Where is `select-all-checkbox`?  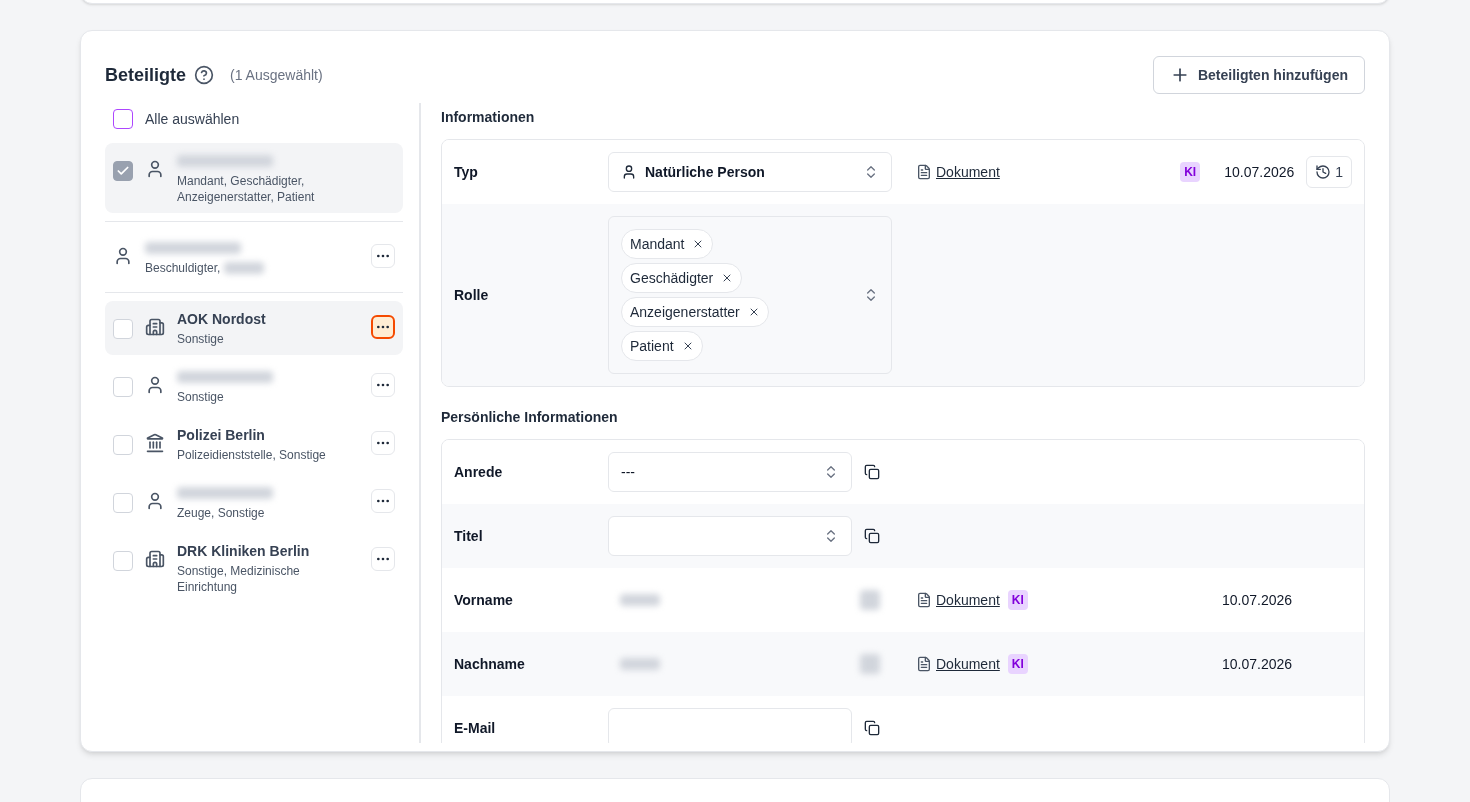 select-all-checkbox is located at coordinates (123, 119).